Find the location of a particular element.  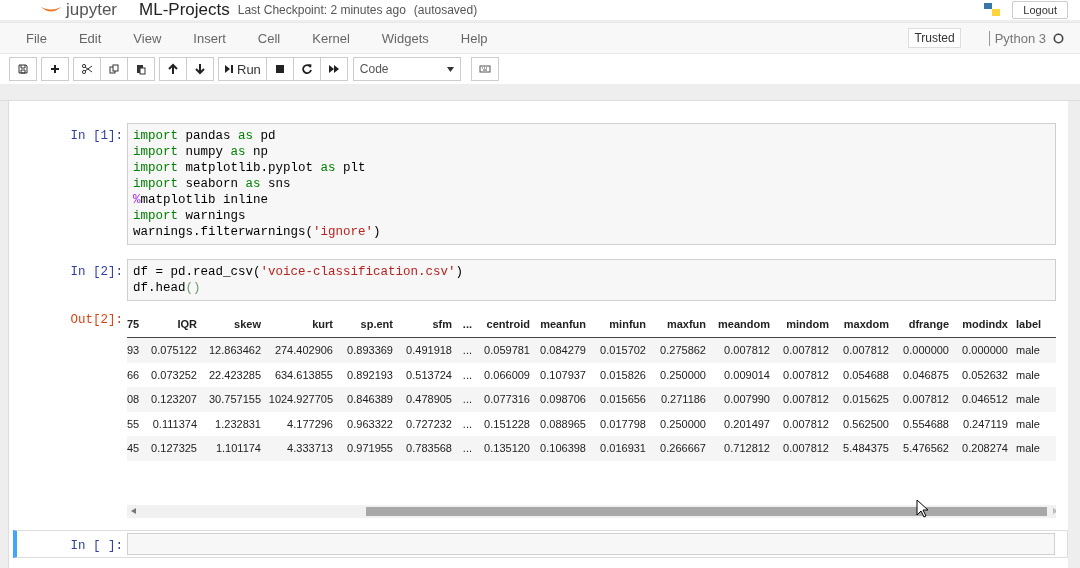

column-header: meanfun is located at coordinates (562, 324).